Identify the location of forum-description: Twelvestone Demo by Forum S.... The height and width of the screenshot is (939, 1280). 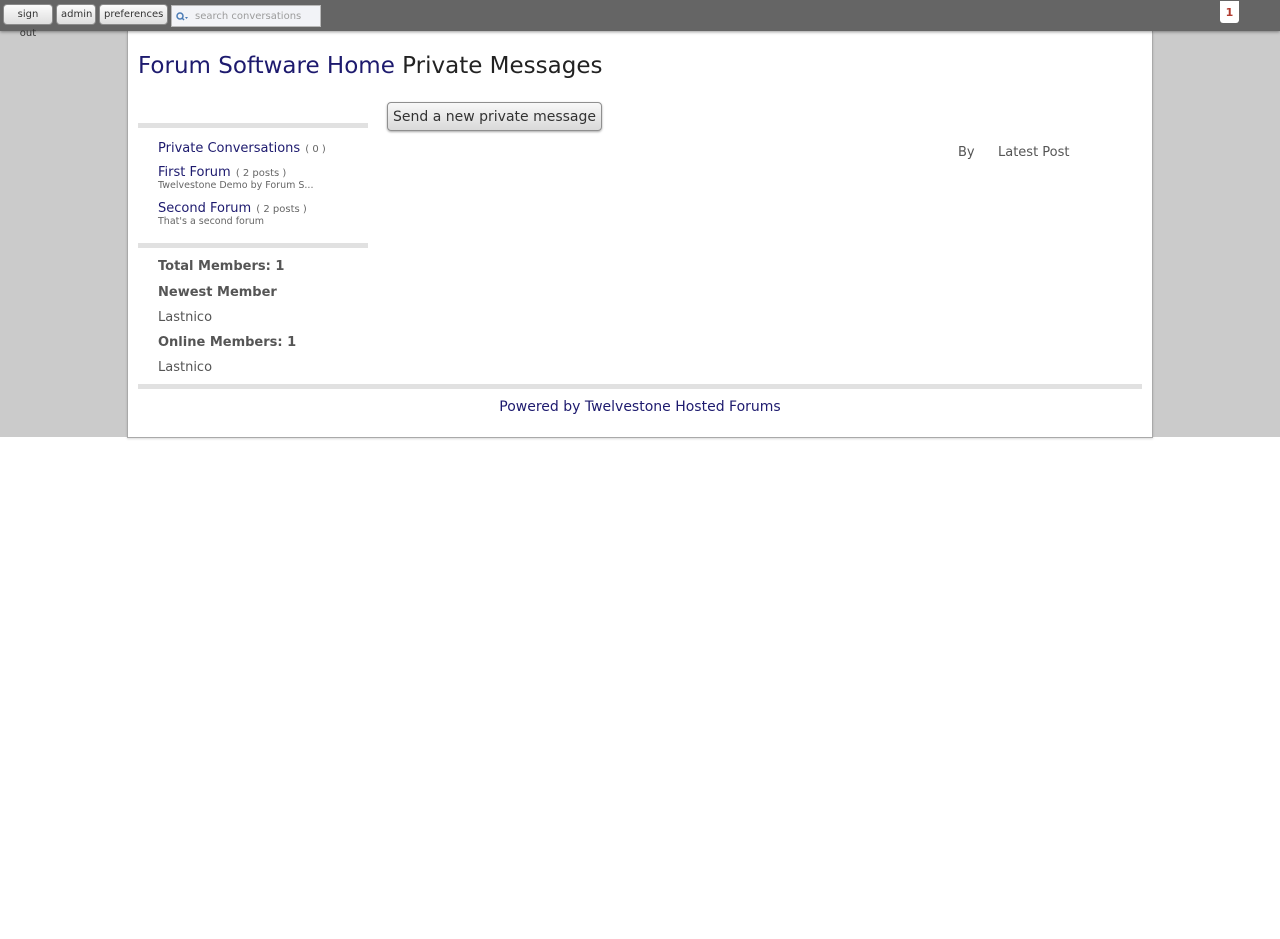
(236, 185).